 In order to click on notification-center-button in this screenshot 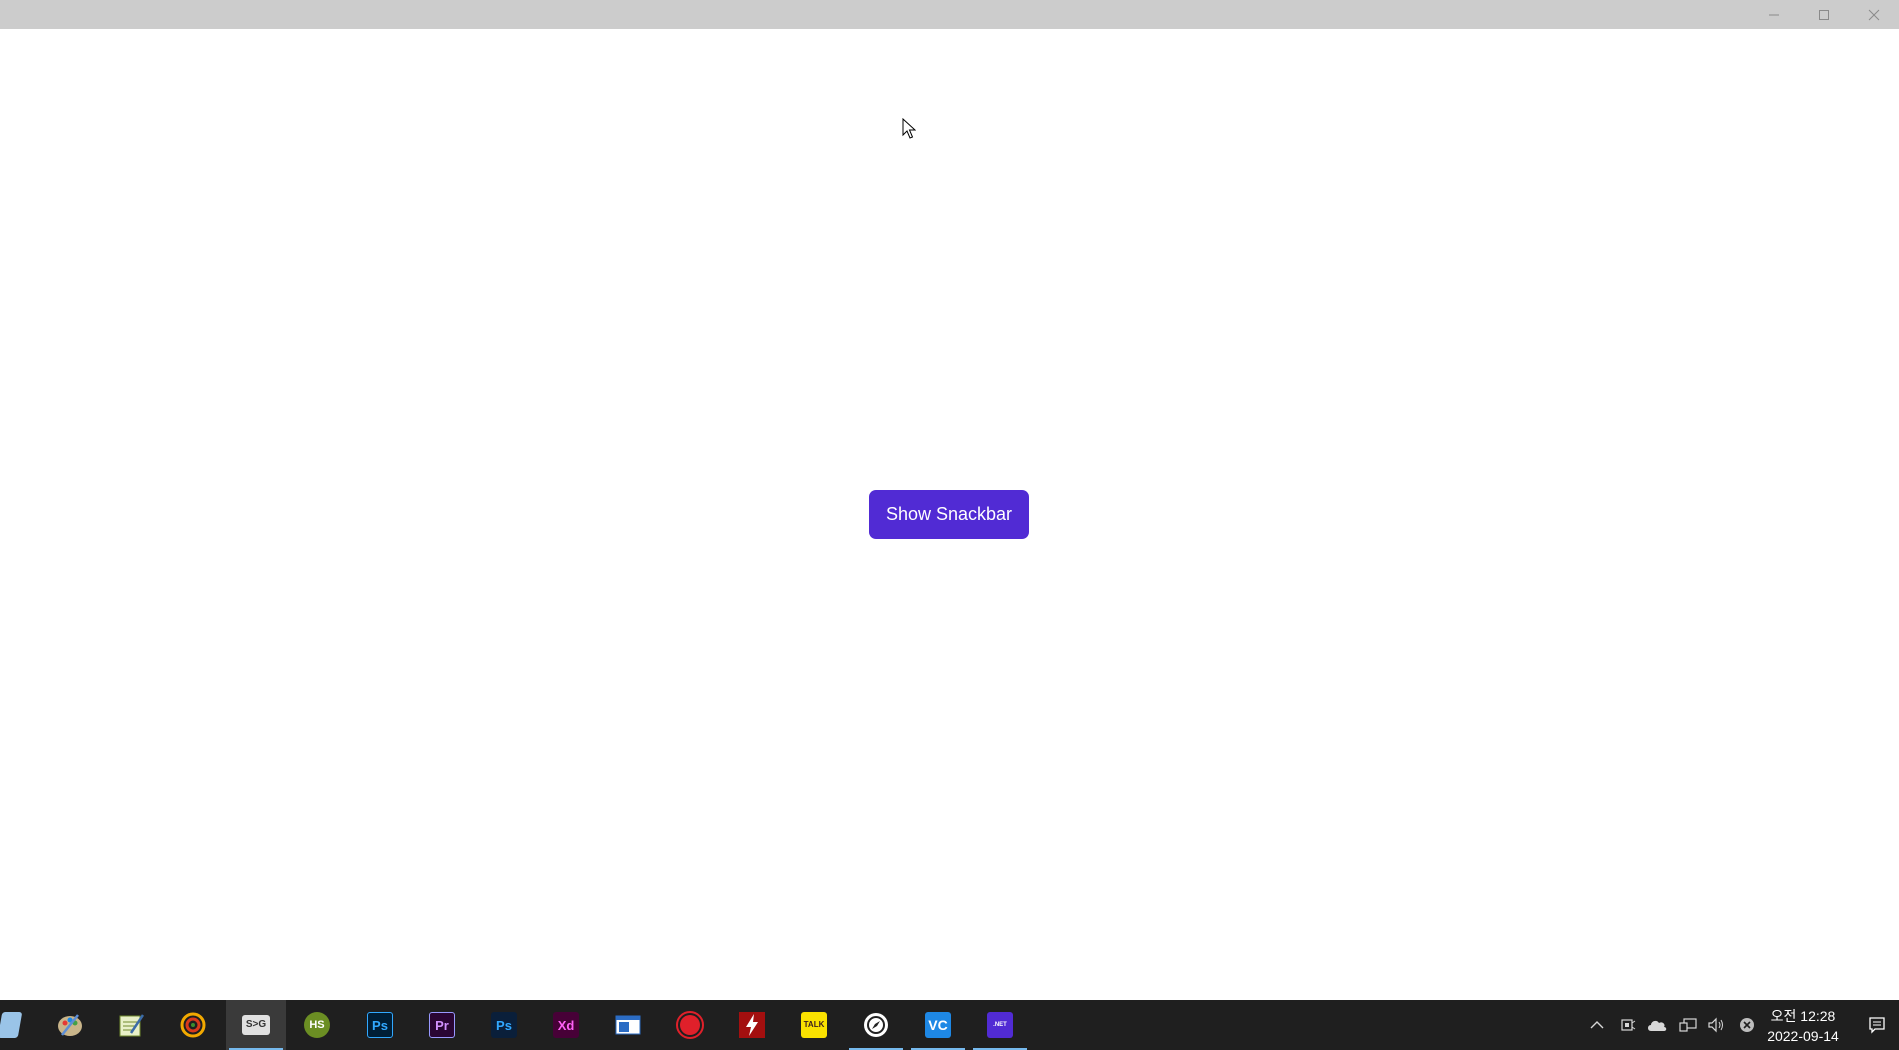, I will do `click(1877, 1025)`.